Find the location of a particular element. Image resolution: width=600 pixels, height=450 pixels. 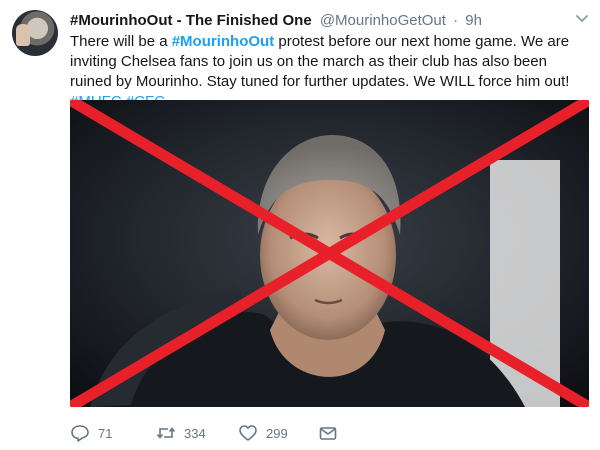

reply-icon is located at coordinates (80, 433).